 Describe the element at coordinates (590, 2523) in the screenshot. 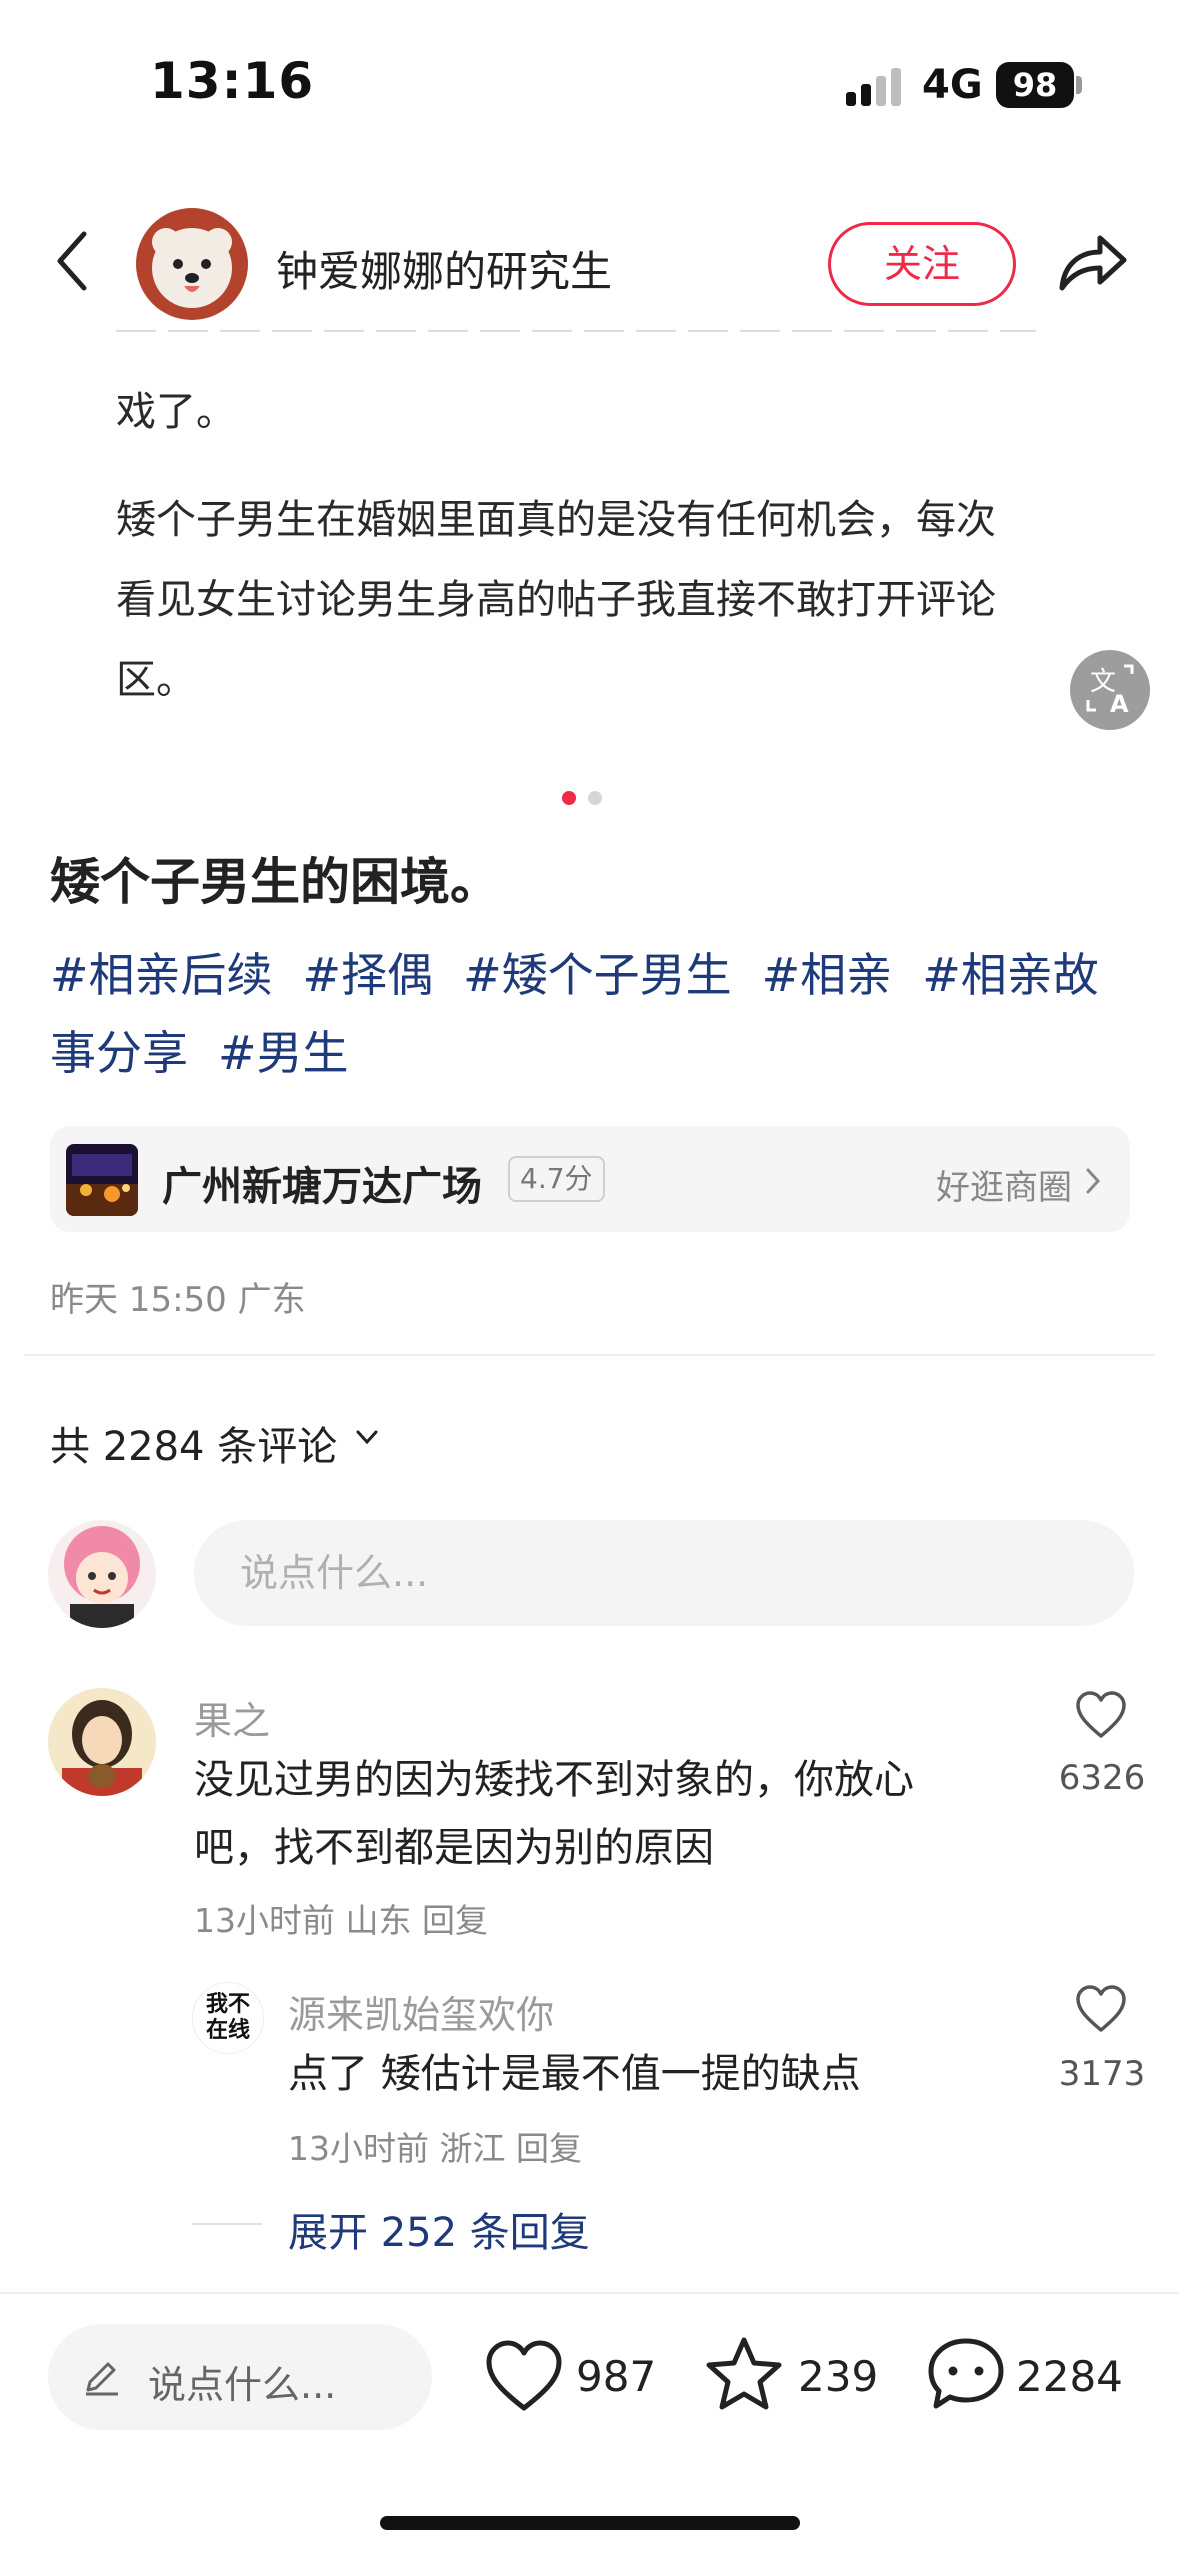

I see `home-indicator` at that location.